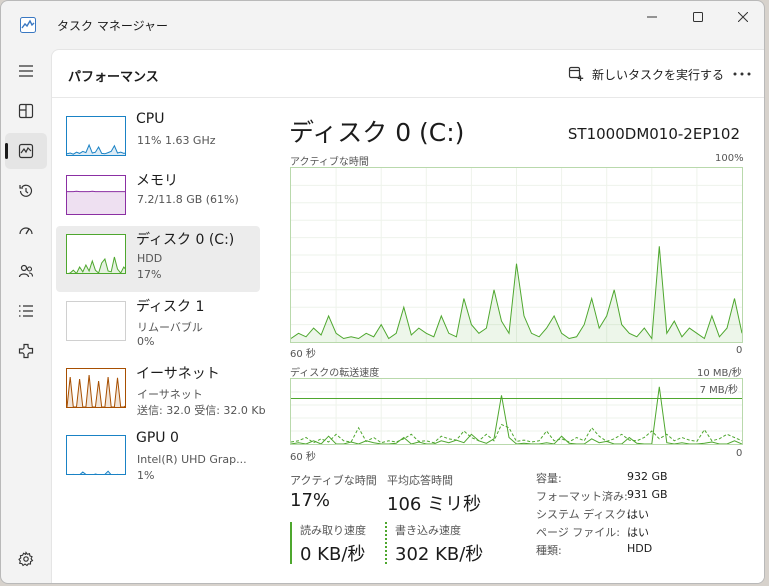  Describe the element at coordinates (188, 199) in the screenshot. I see `resource-detail: 7.2/11.8 GB (61%)` at that location.